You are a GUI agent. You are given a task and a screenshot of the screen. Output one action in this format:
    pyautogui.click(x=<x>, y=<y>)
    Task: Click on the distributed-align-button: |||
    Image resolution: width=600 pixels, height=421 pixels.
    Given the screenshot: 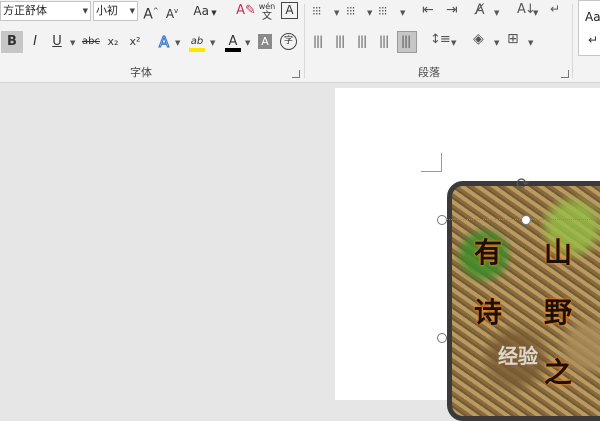 What is the action you would take?
    pyautogui.click(x=407, y=42)
    